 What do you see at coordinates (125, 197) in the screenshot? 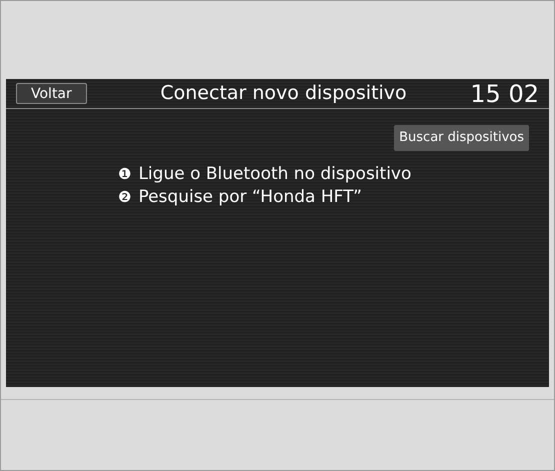
I see `step-number: ❷` at bounding box center [125, 197].